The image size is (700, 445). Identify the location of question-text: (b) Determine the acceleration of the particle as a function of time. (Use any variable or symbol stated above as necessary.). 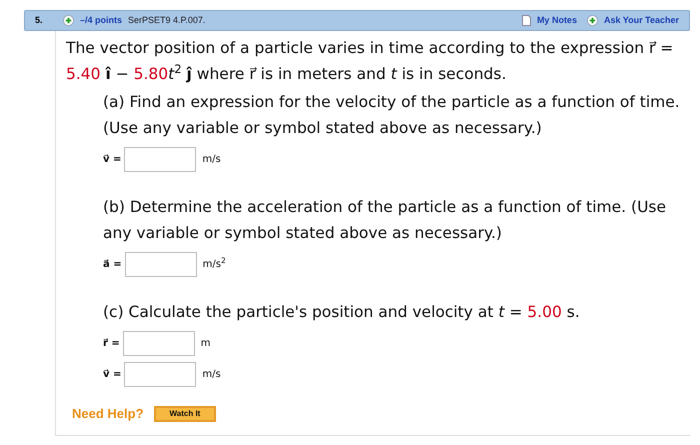
(385, 220).